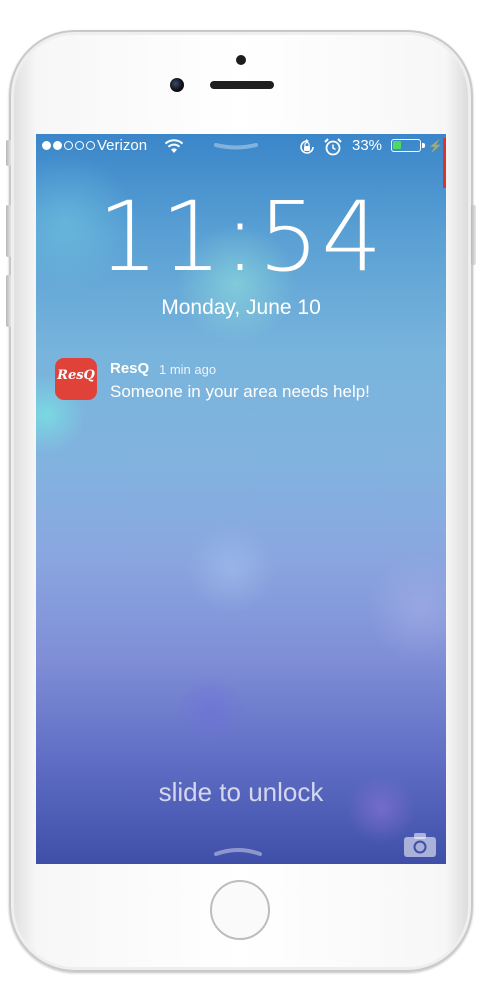 The image size is (479, 1000). I want to click on lock-screen-time: 11:54, so click(241, 237).